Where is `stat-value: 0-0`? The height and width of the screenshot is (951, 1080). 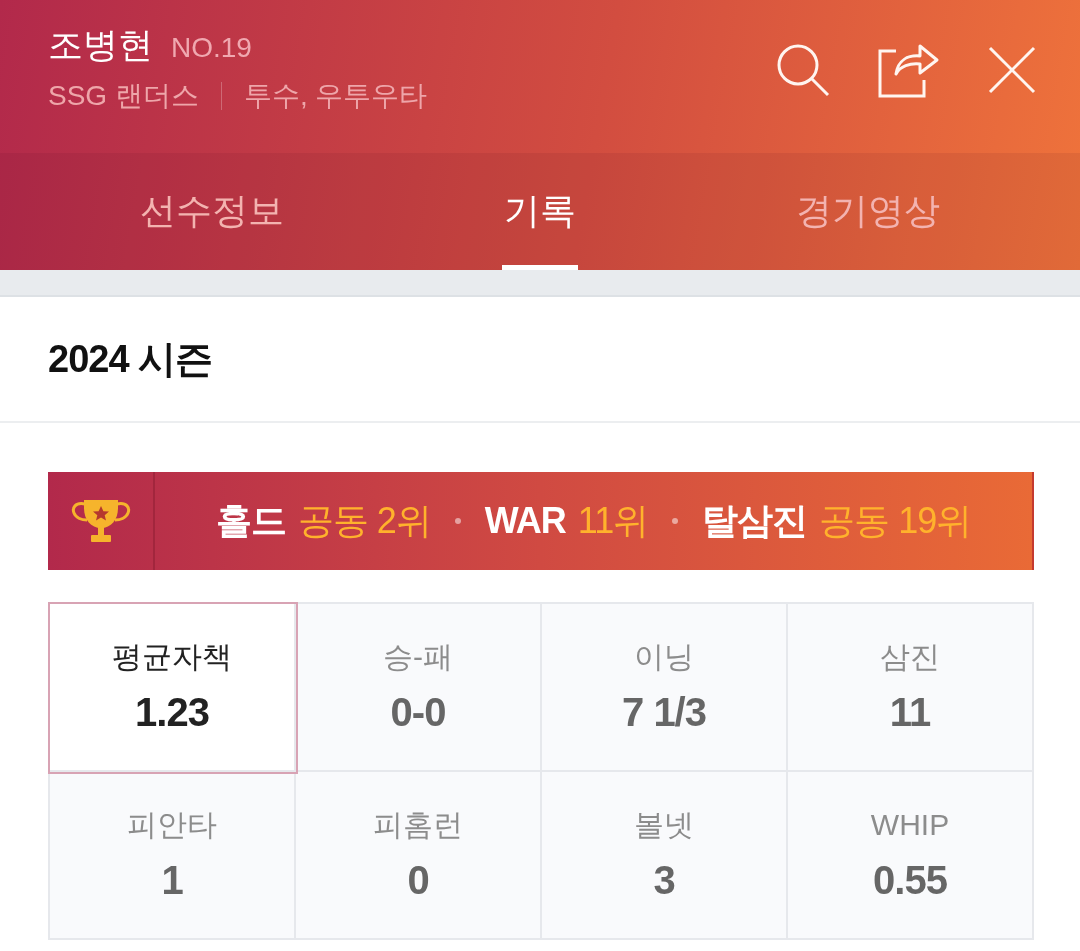 stat-value: 0-0 is located at coordinates (418, 712).